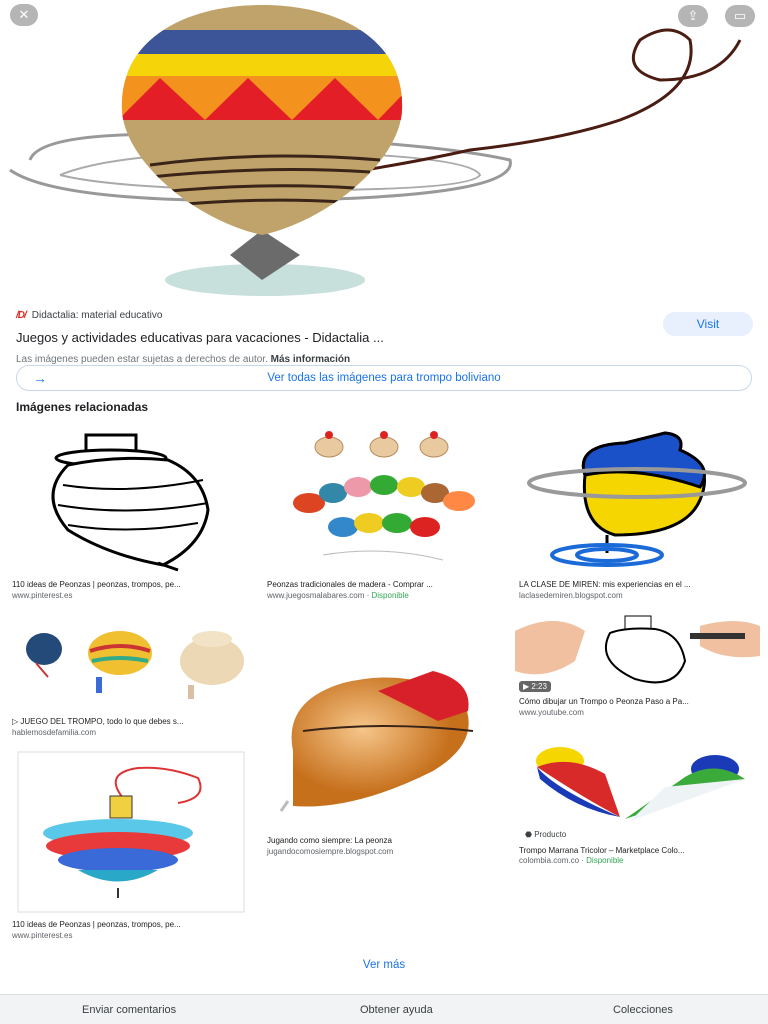 This screenshot has height=1024, width=768. Describe the element at coordinates (330, 851) in the screenshot. I see `result-domain: jugandocomosiempre.blogspot.com` at that location.